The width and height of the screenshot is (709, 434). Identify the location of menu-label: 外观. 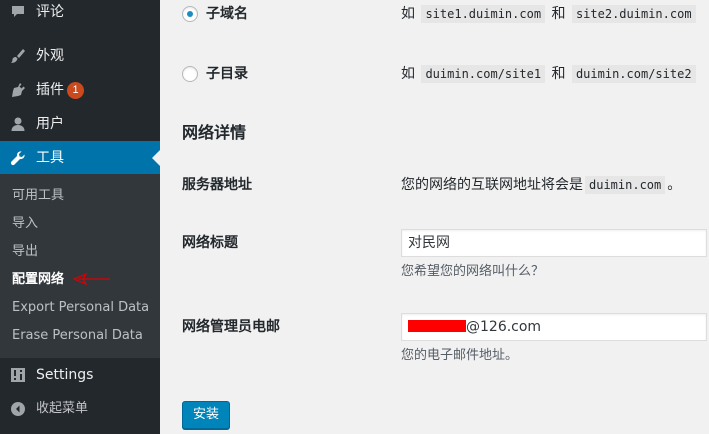
(50, 56).